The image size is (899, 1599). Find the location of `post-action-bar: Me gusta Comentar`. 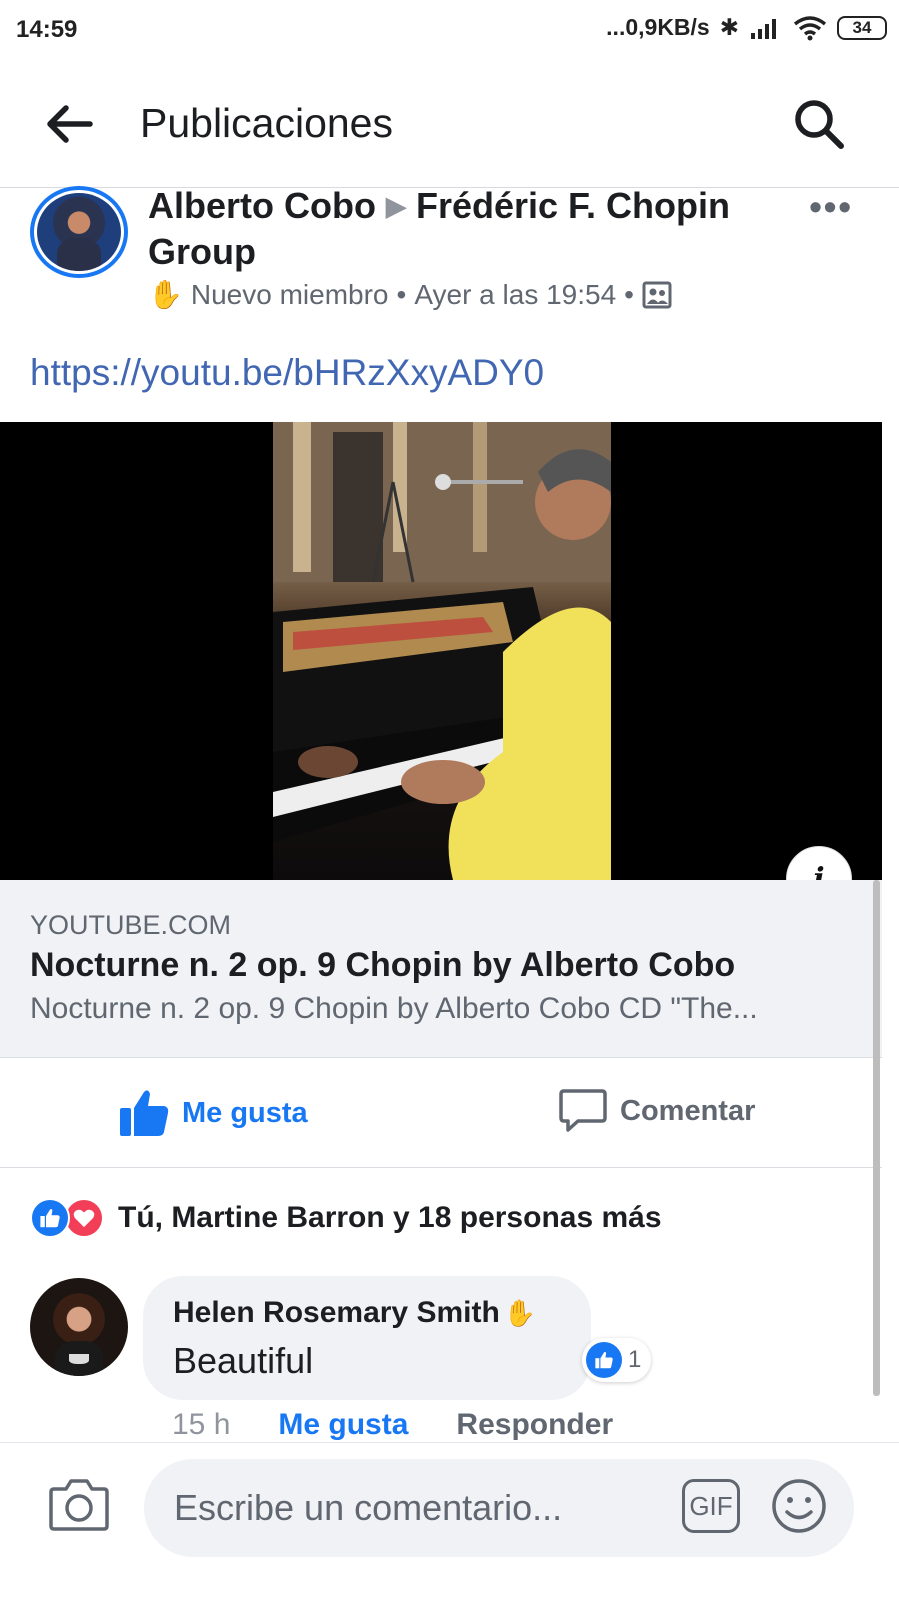

post-action-bar: Me gusta Comentar is located at coordinates (441, 1113).